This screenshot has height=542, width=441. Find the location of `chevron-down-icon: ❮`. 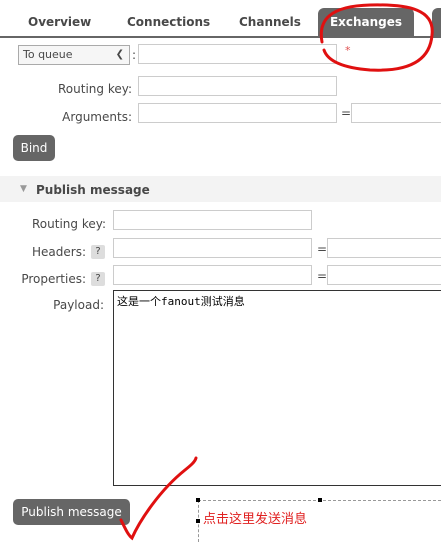

chevron-down-icon: ❮ is located at coordinates (119, 54).